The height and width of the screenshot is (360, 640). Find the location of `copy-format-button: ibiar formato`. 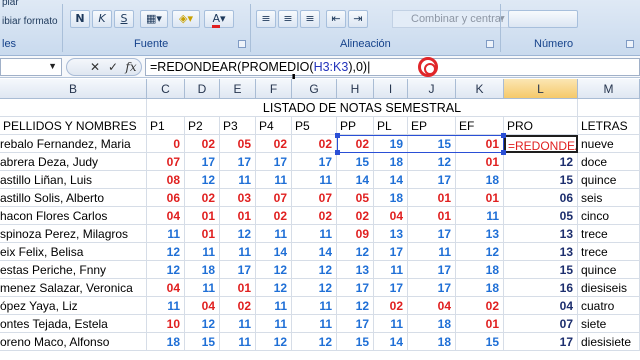

copy-format-button: ibiar formato is located at coordinates (30, 21).